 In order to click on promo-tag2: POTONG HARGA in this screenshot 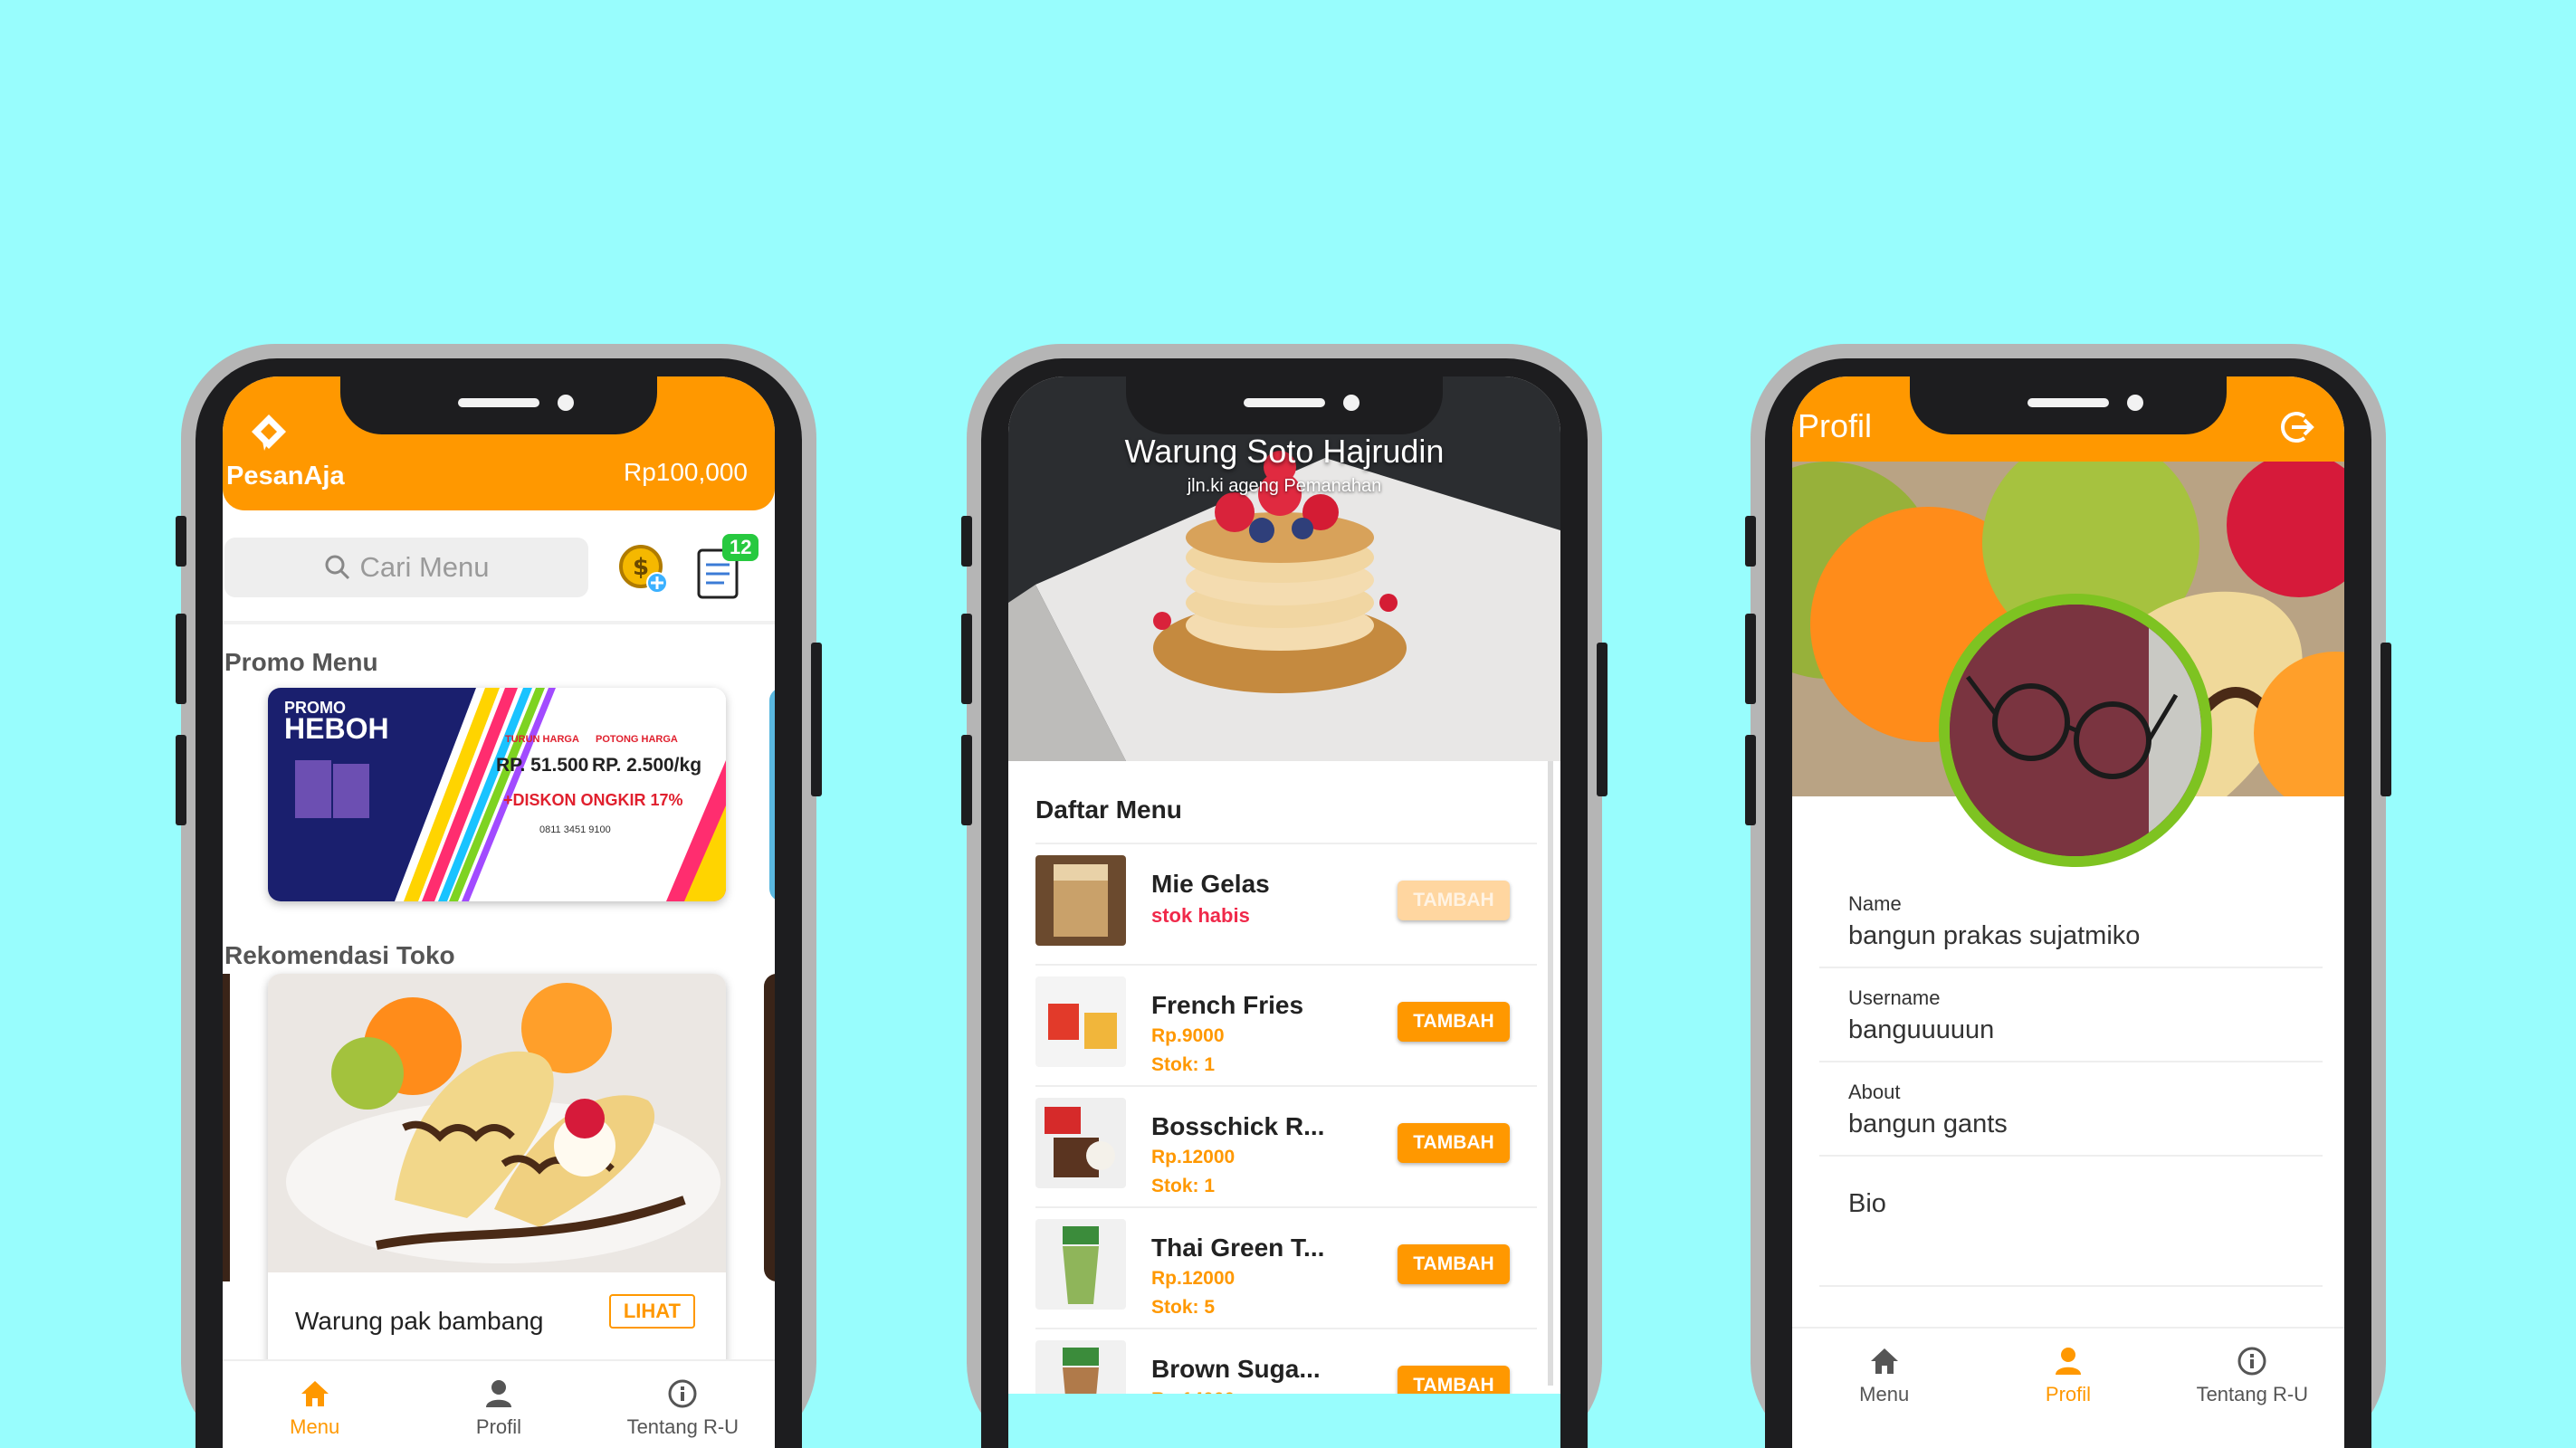, I will do `click(637, 740)`.